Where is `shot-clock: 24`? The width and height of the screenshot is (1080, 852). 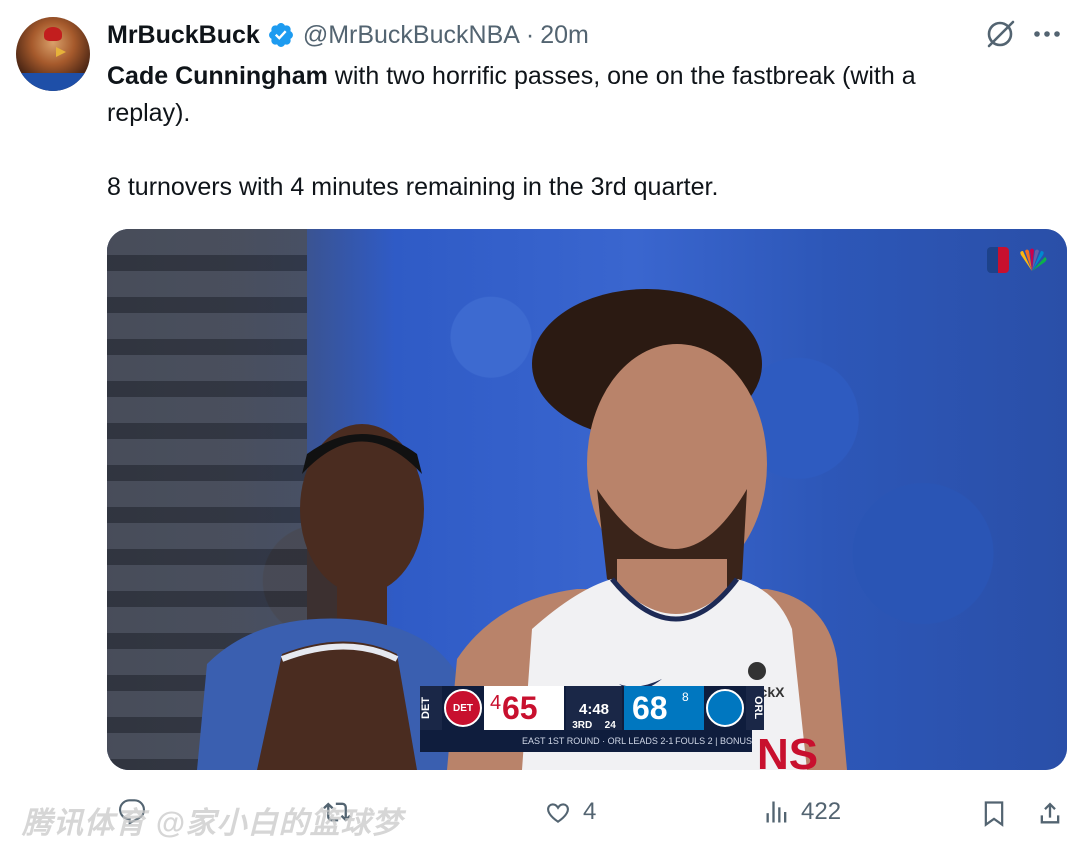 shot-clock: 24 is located at coordinates (610, 725).